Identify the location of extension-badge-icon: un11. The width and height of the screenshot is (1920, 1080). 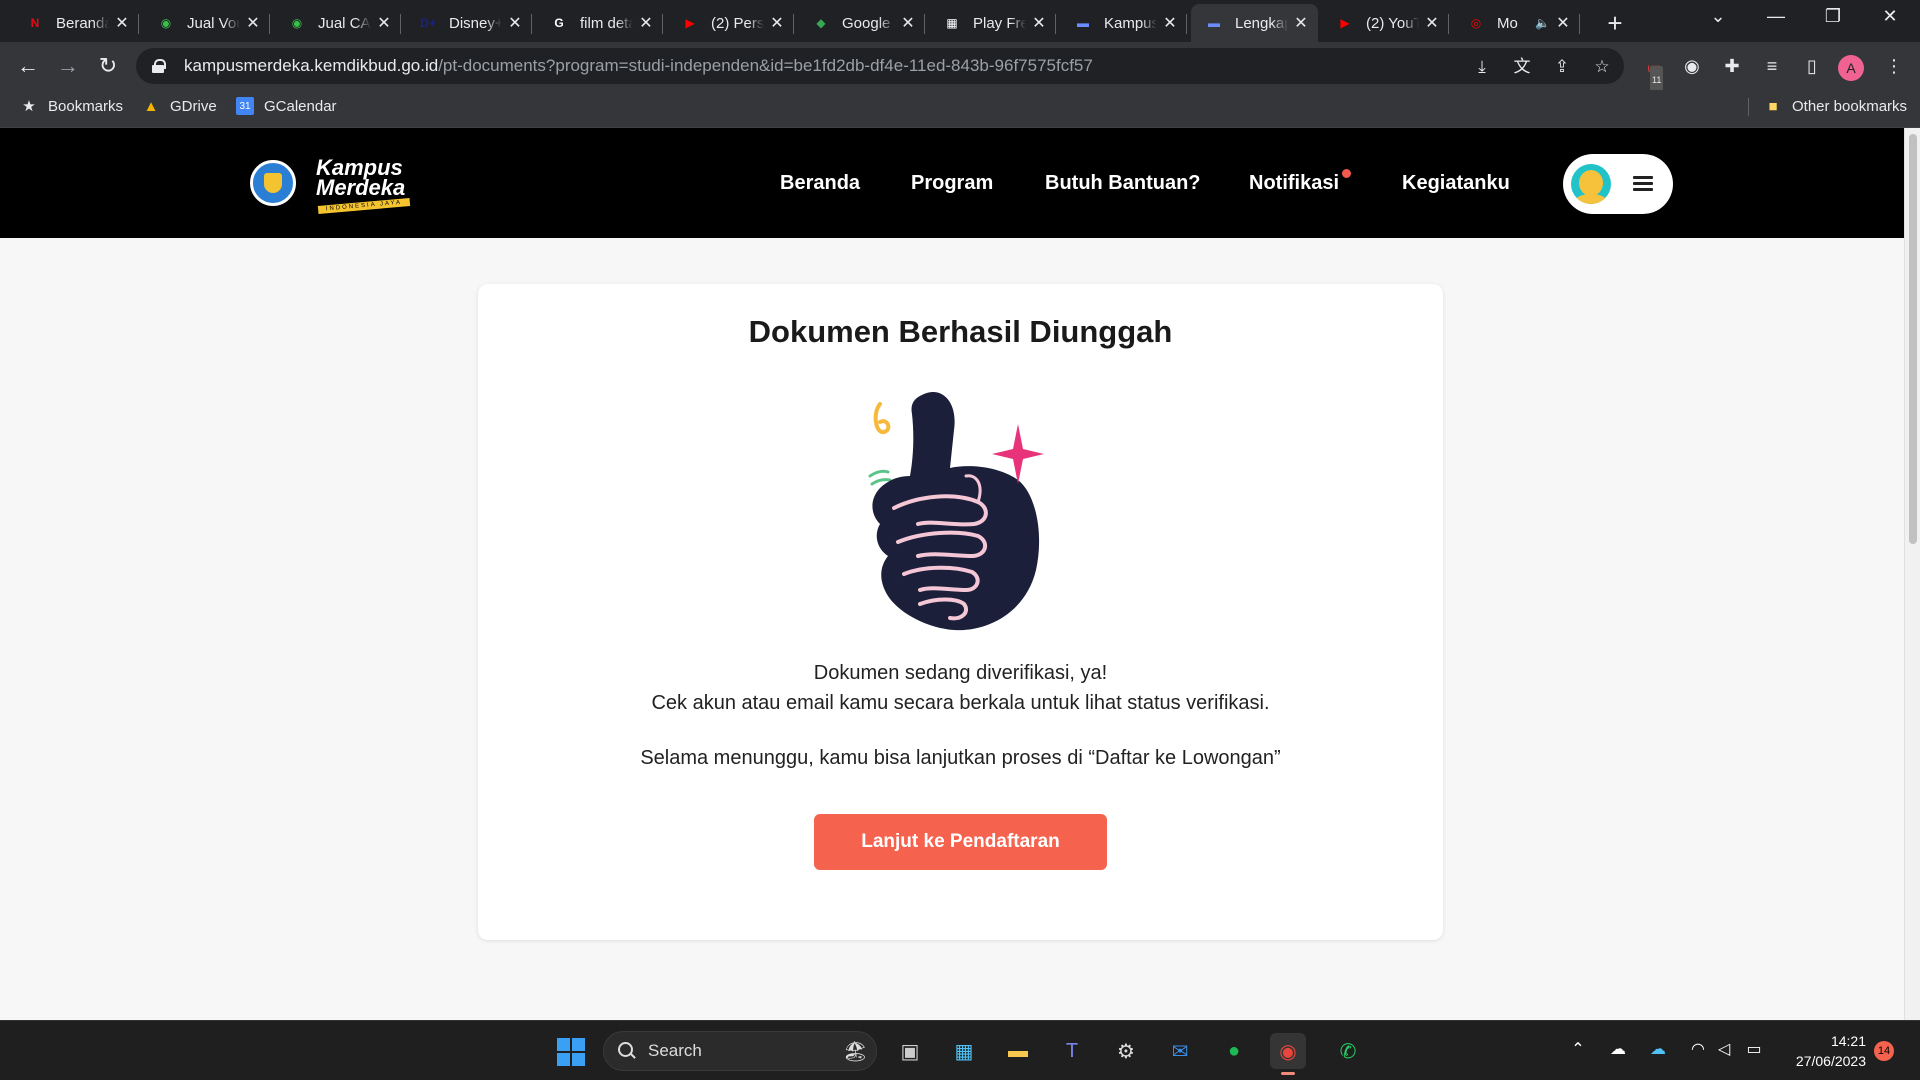
(1654, 73).